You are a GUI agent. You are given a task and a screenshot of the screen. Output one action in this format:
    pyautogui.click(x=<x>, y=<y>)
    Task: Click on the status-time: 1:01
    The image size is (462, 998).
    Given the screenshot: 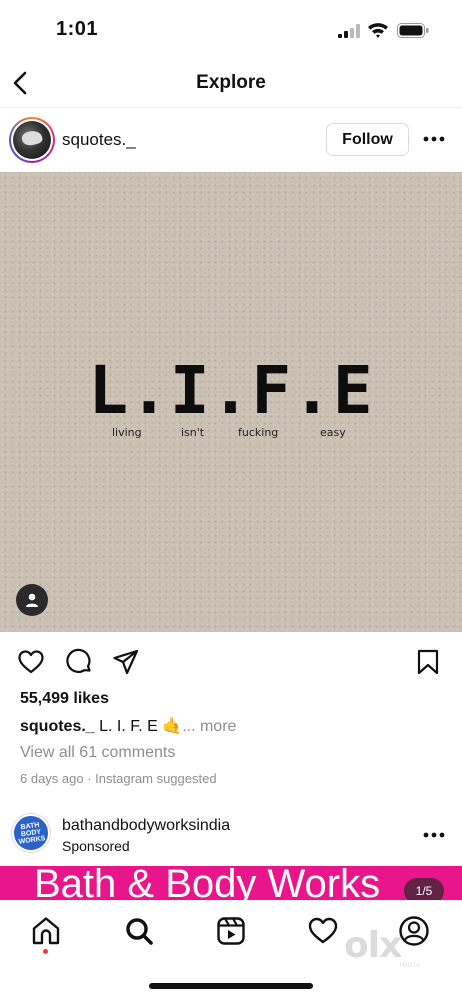 What is the action you would take?
    pyautogui.click(x=77, y=29)
    